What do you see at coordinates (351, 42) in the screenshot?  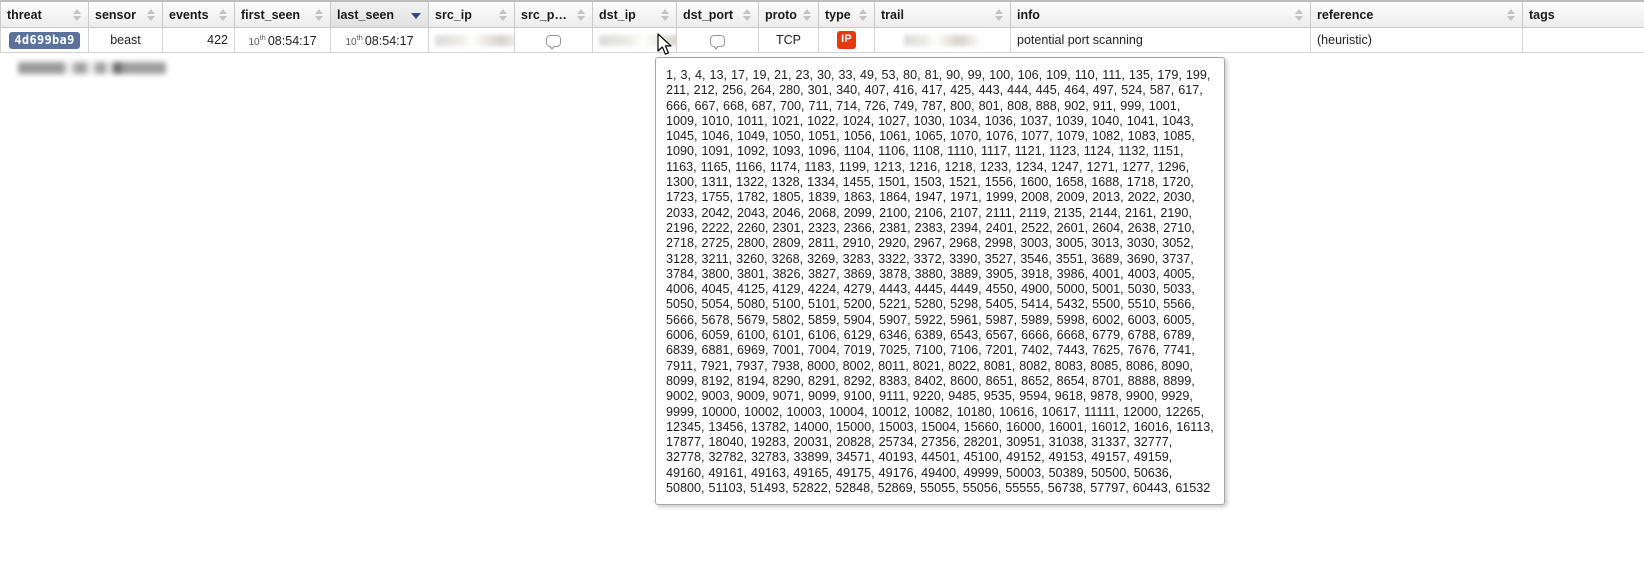 I see `last-seen-day: 10` at bounding box center [351, 42].